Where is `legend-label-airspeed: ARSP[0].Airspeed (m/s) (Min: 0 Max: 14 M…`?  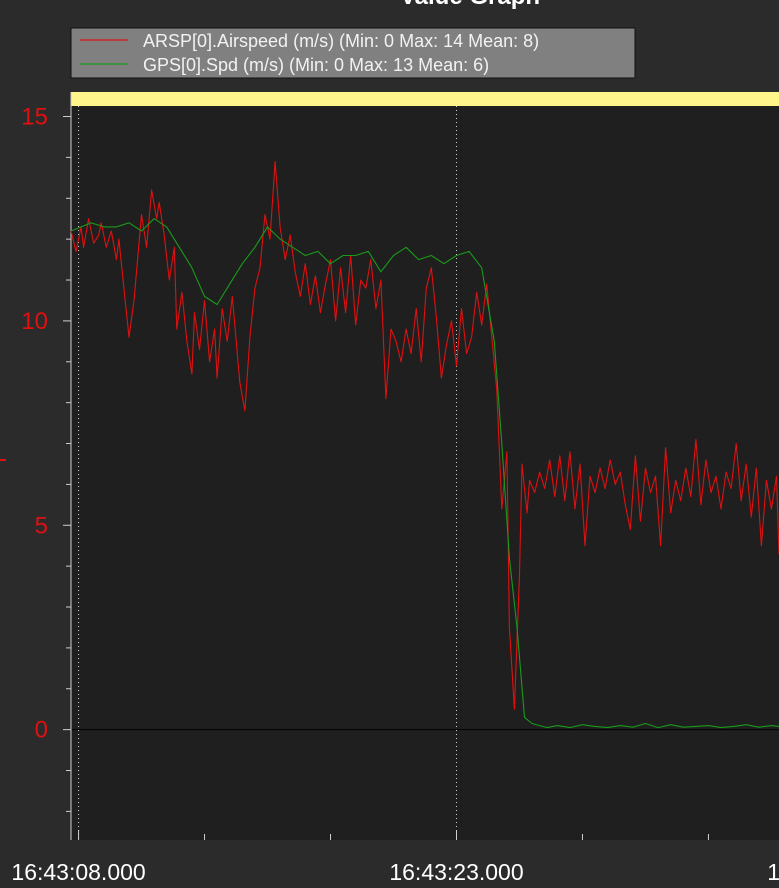 legend-label-airspeed: ARSP[0].Airspeed (m/s) (Min: 0 Max: 14 M… is located at coordinates (341, 41).